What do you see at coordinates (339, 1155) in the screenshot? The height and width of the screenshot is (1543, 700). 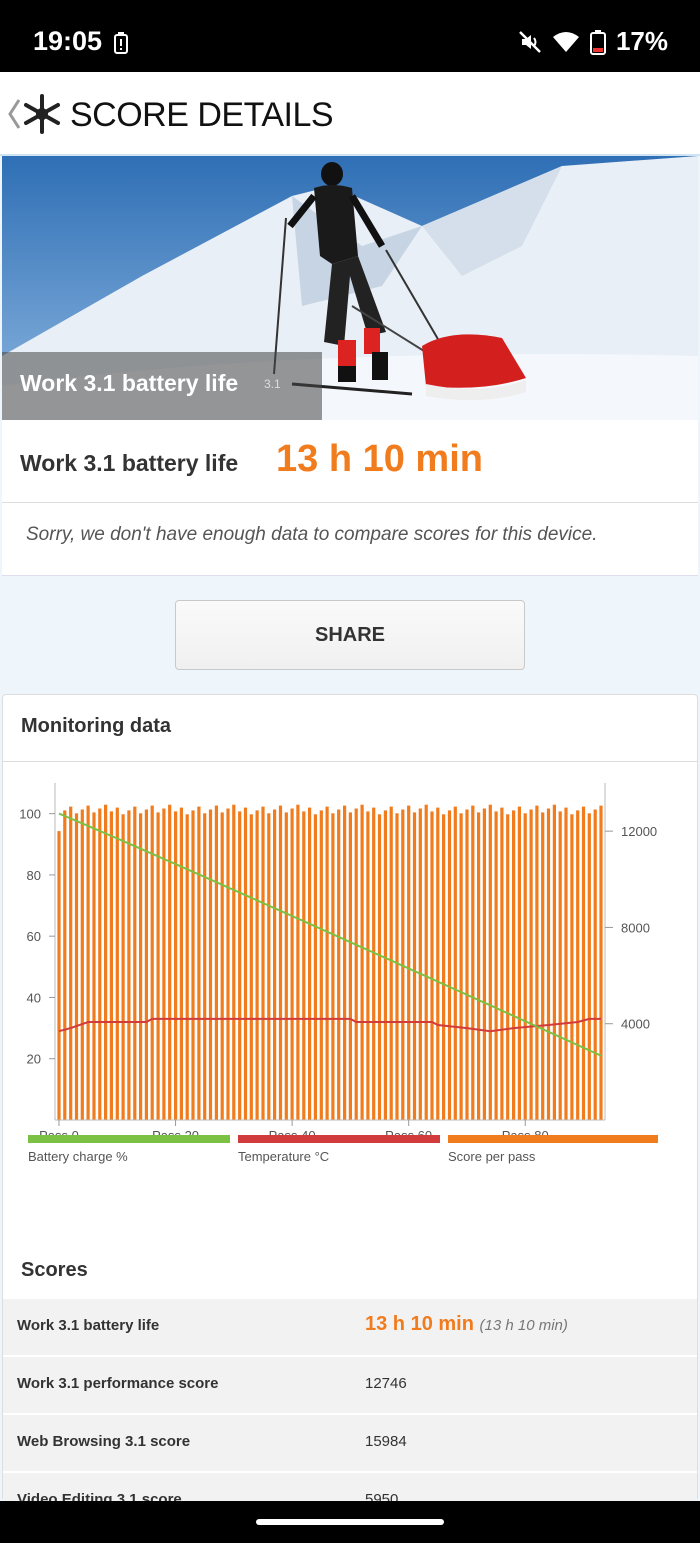 I see `legend-temperature: Temperature °C` at bounding box center [339, 1155].